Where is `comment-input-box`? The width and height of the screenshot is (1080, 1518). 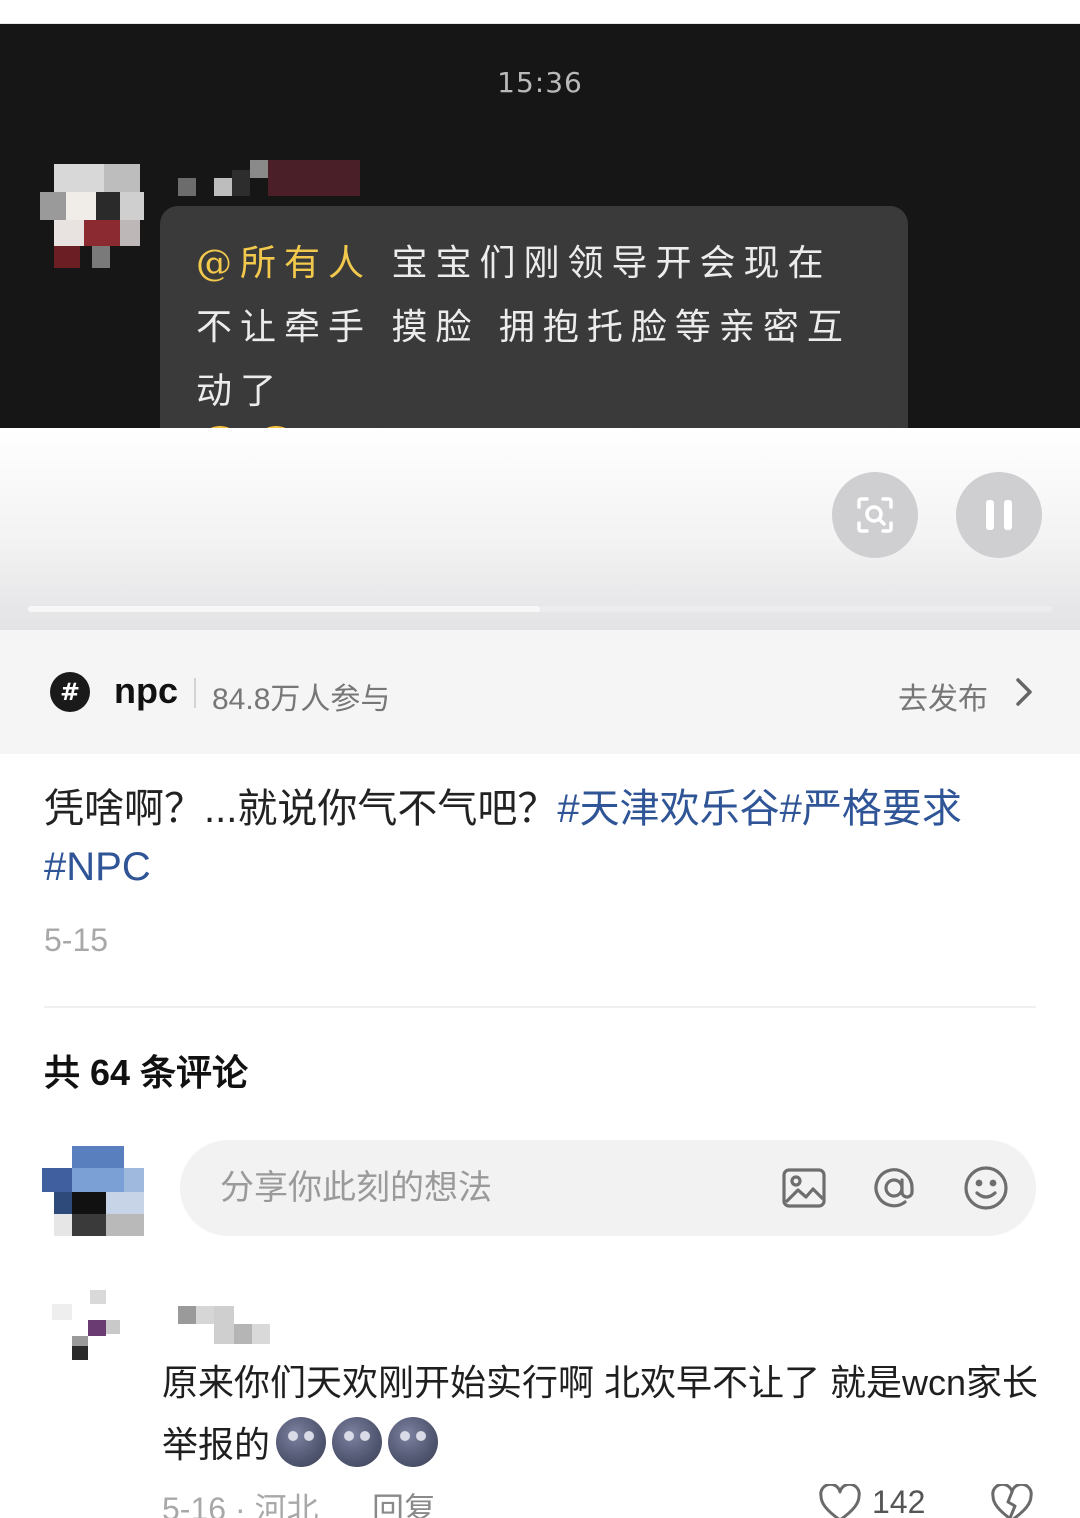 comment-input-box is located at coordinates (608, 1188).